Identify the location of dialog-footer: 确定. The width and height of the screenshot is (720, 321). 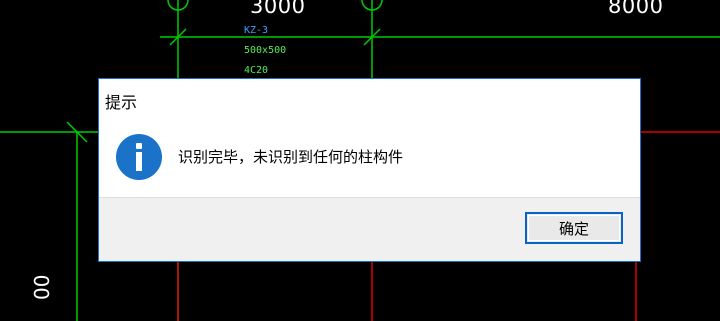
(369, 229).